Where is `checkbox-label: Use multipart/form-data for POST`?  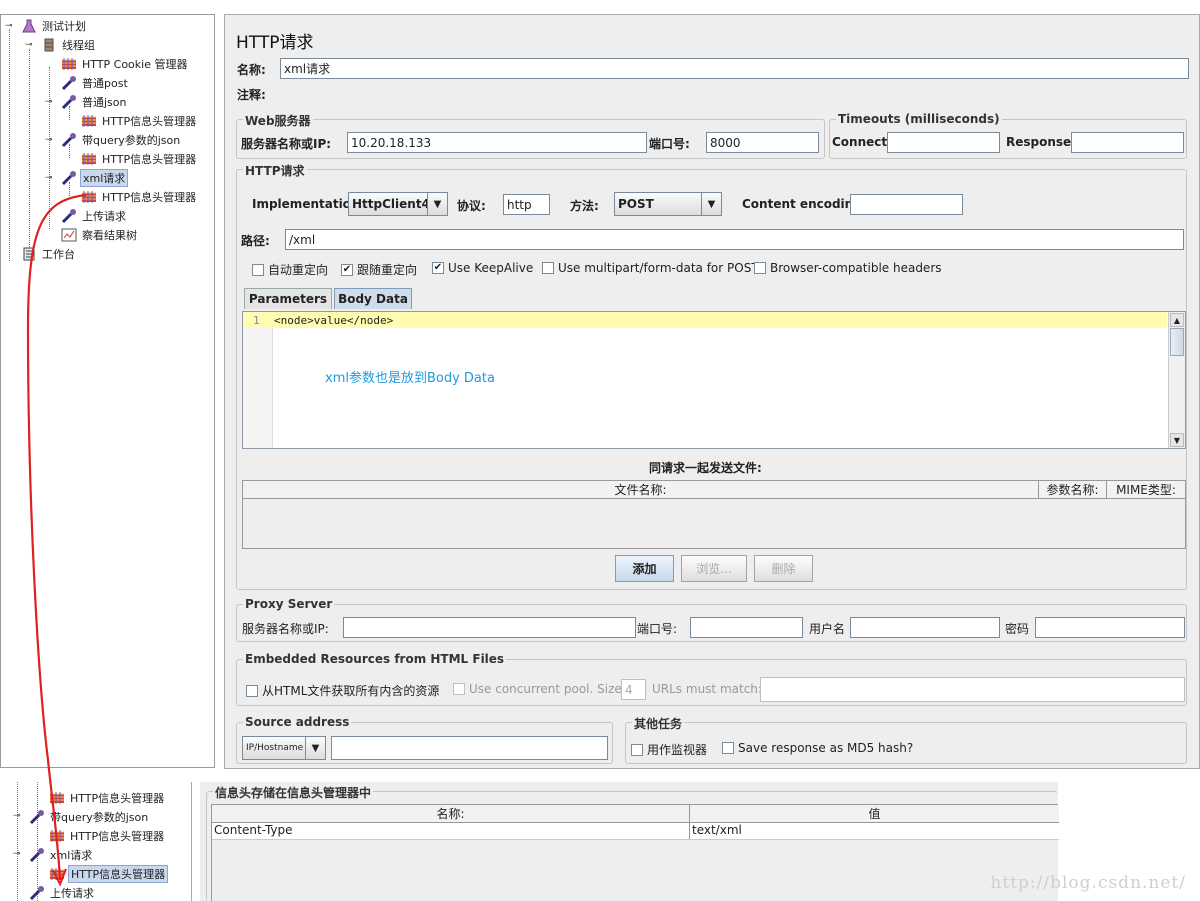
checkbox-label: Use multipart/form-data for POST is located at coordinates (658, 268).